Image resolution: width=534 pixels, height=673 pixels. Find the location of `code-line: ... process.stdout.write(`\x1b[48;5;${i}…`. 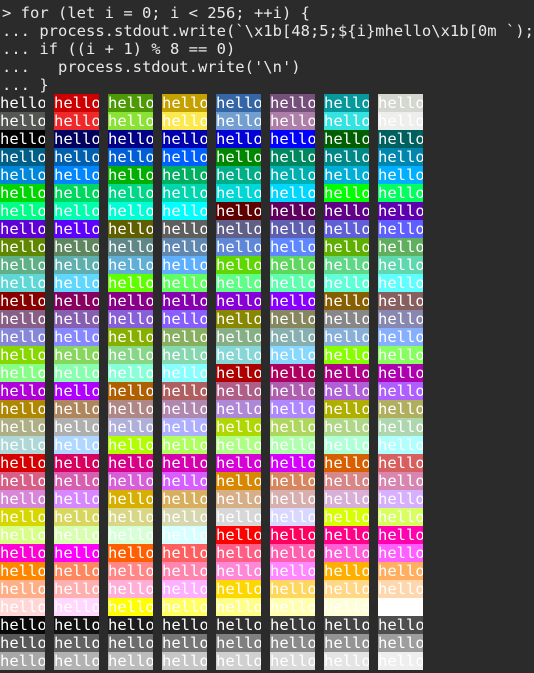

code-line: ... process.stdout.write(`\x1b[48;5;${i}… is located at coordinates (268, 31).